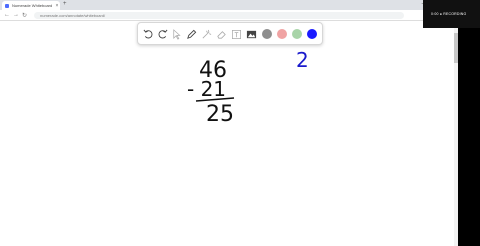 Image resolution: width=480 pixels, height=246 pixels. I want to click on recording-indicator: 0:00 ● RECORDING, so click(451, 14).